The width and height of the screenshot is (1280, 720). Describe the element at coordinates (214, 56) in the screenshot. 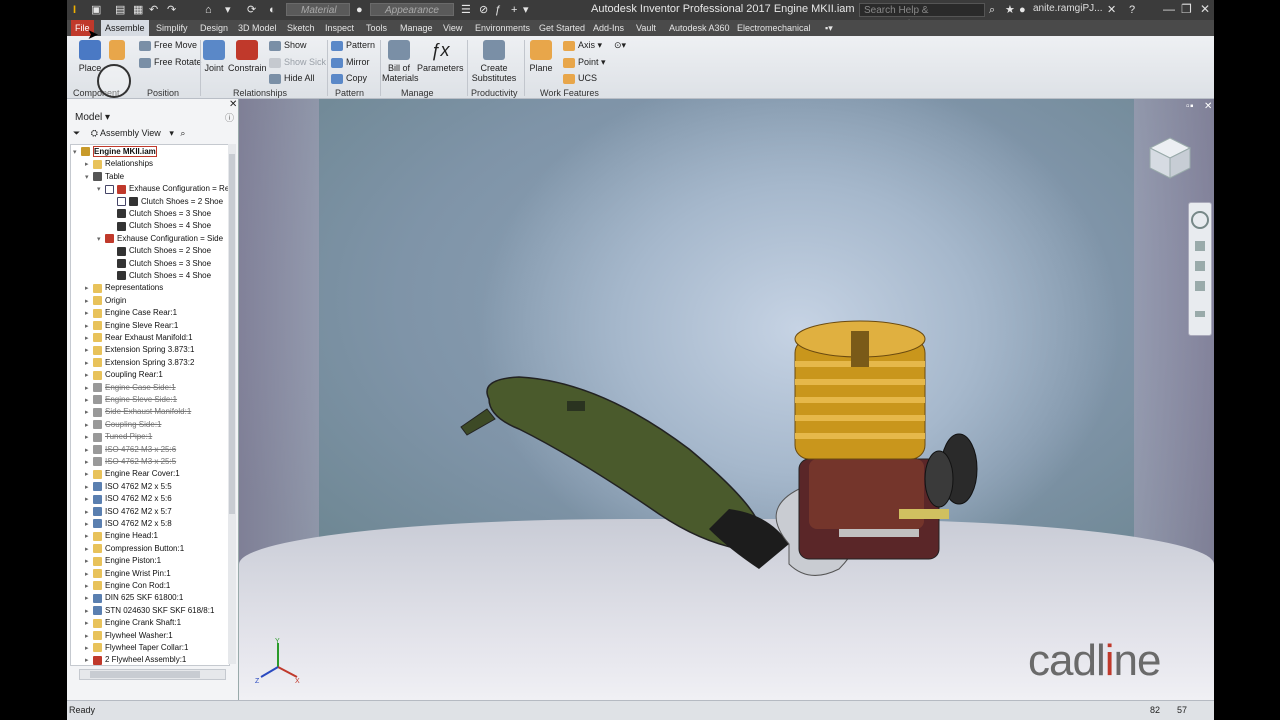

I see `joint-button: Joint` at that location.